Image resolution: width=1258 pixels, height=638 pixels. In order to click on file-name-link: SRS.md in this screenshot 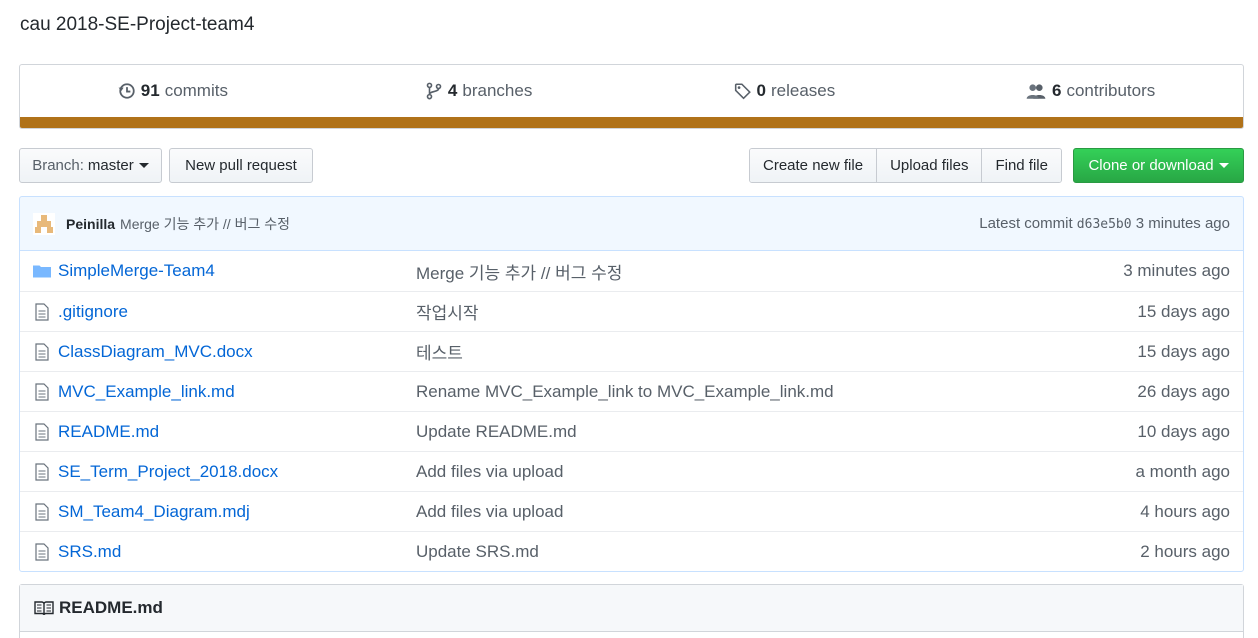, I will do `click(237, 552)`.